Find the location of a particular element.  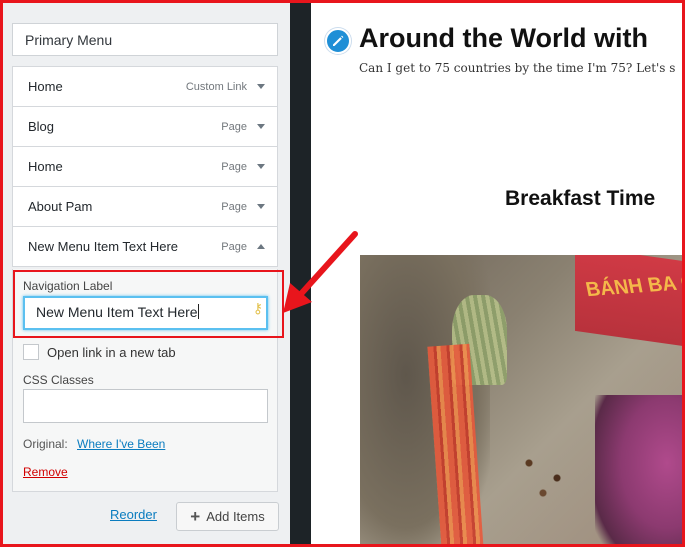

menu-item-blog: Blog Page is located at coordinates (145, 126).